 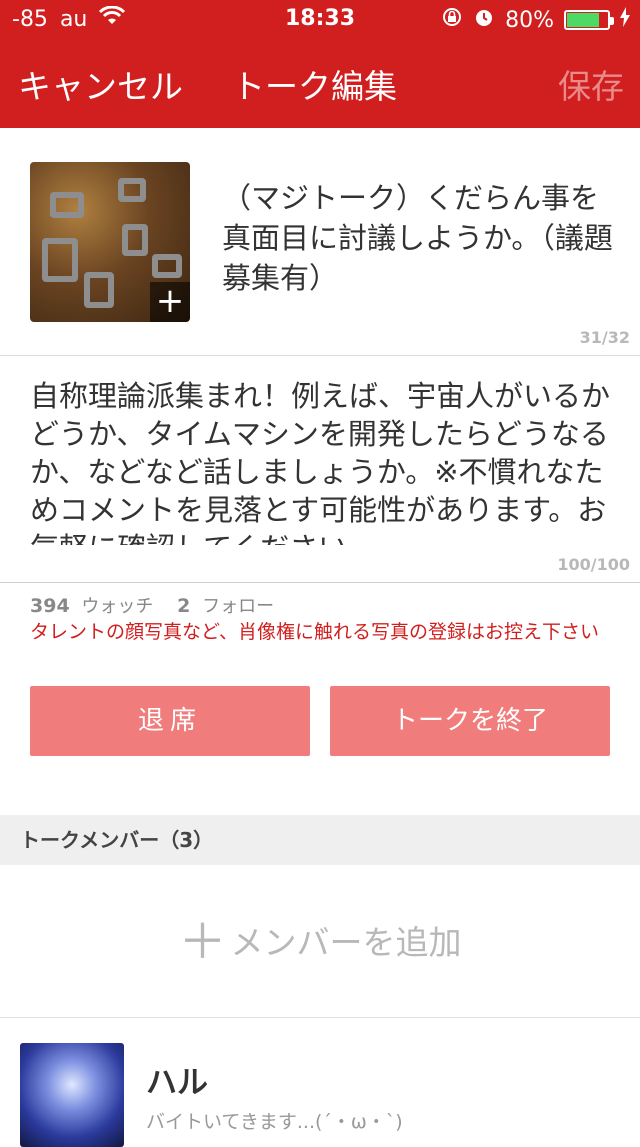 I want to click on page-title: トーク編集, so click(x=314, y=86).